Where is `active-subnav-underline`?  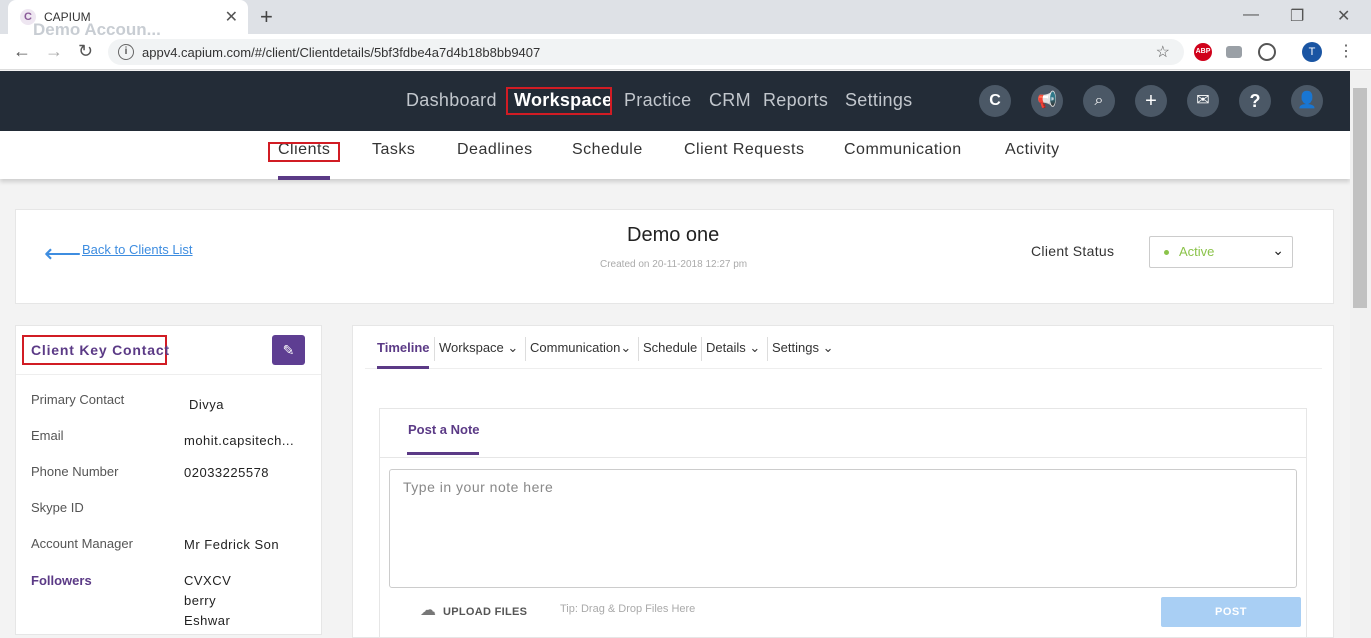
active-subnav-underline is located at coordinates (304, 178).